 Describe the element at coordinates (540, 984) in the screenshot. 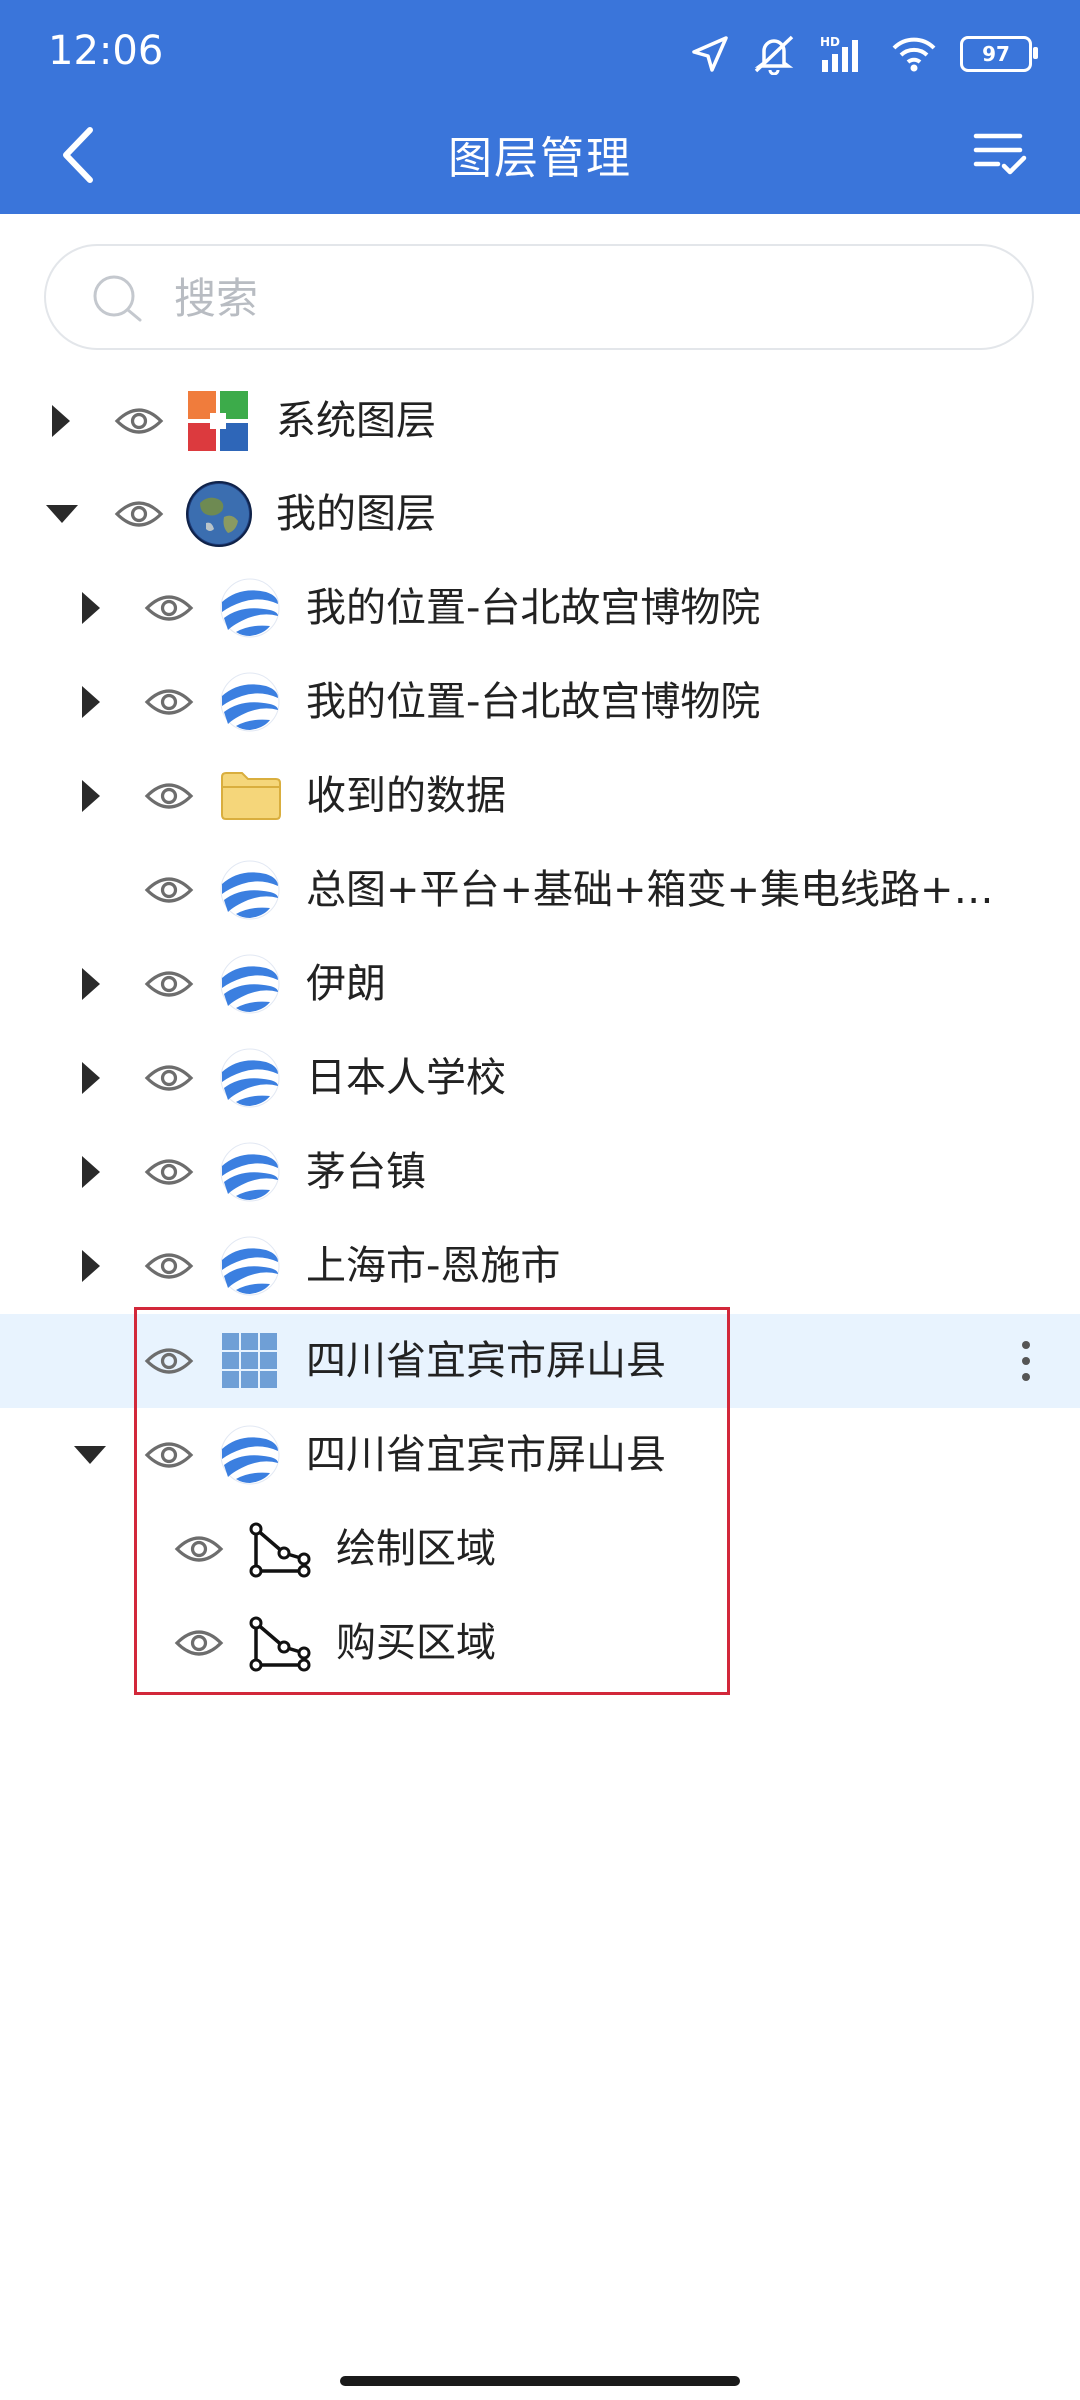

I see `tree-row-layer: 伊朗` at that location.